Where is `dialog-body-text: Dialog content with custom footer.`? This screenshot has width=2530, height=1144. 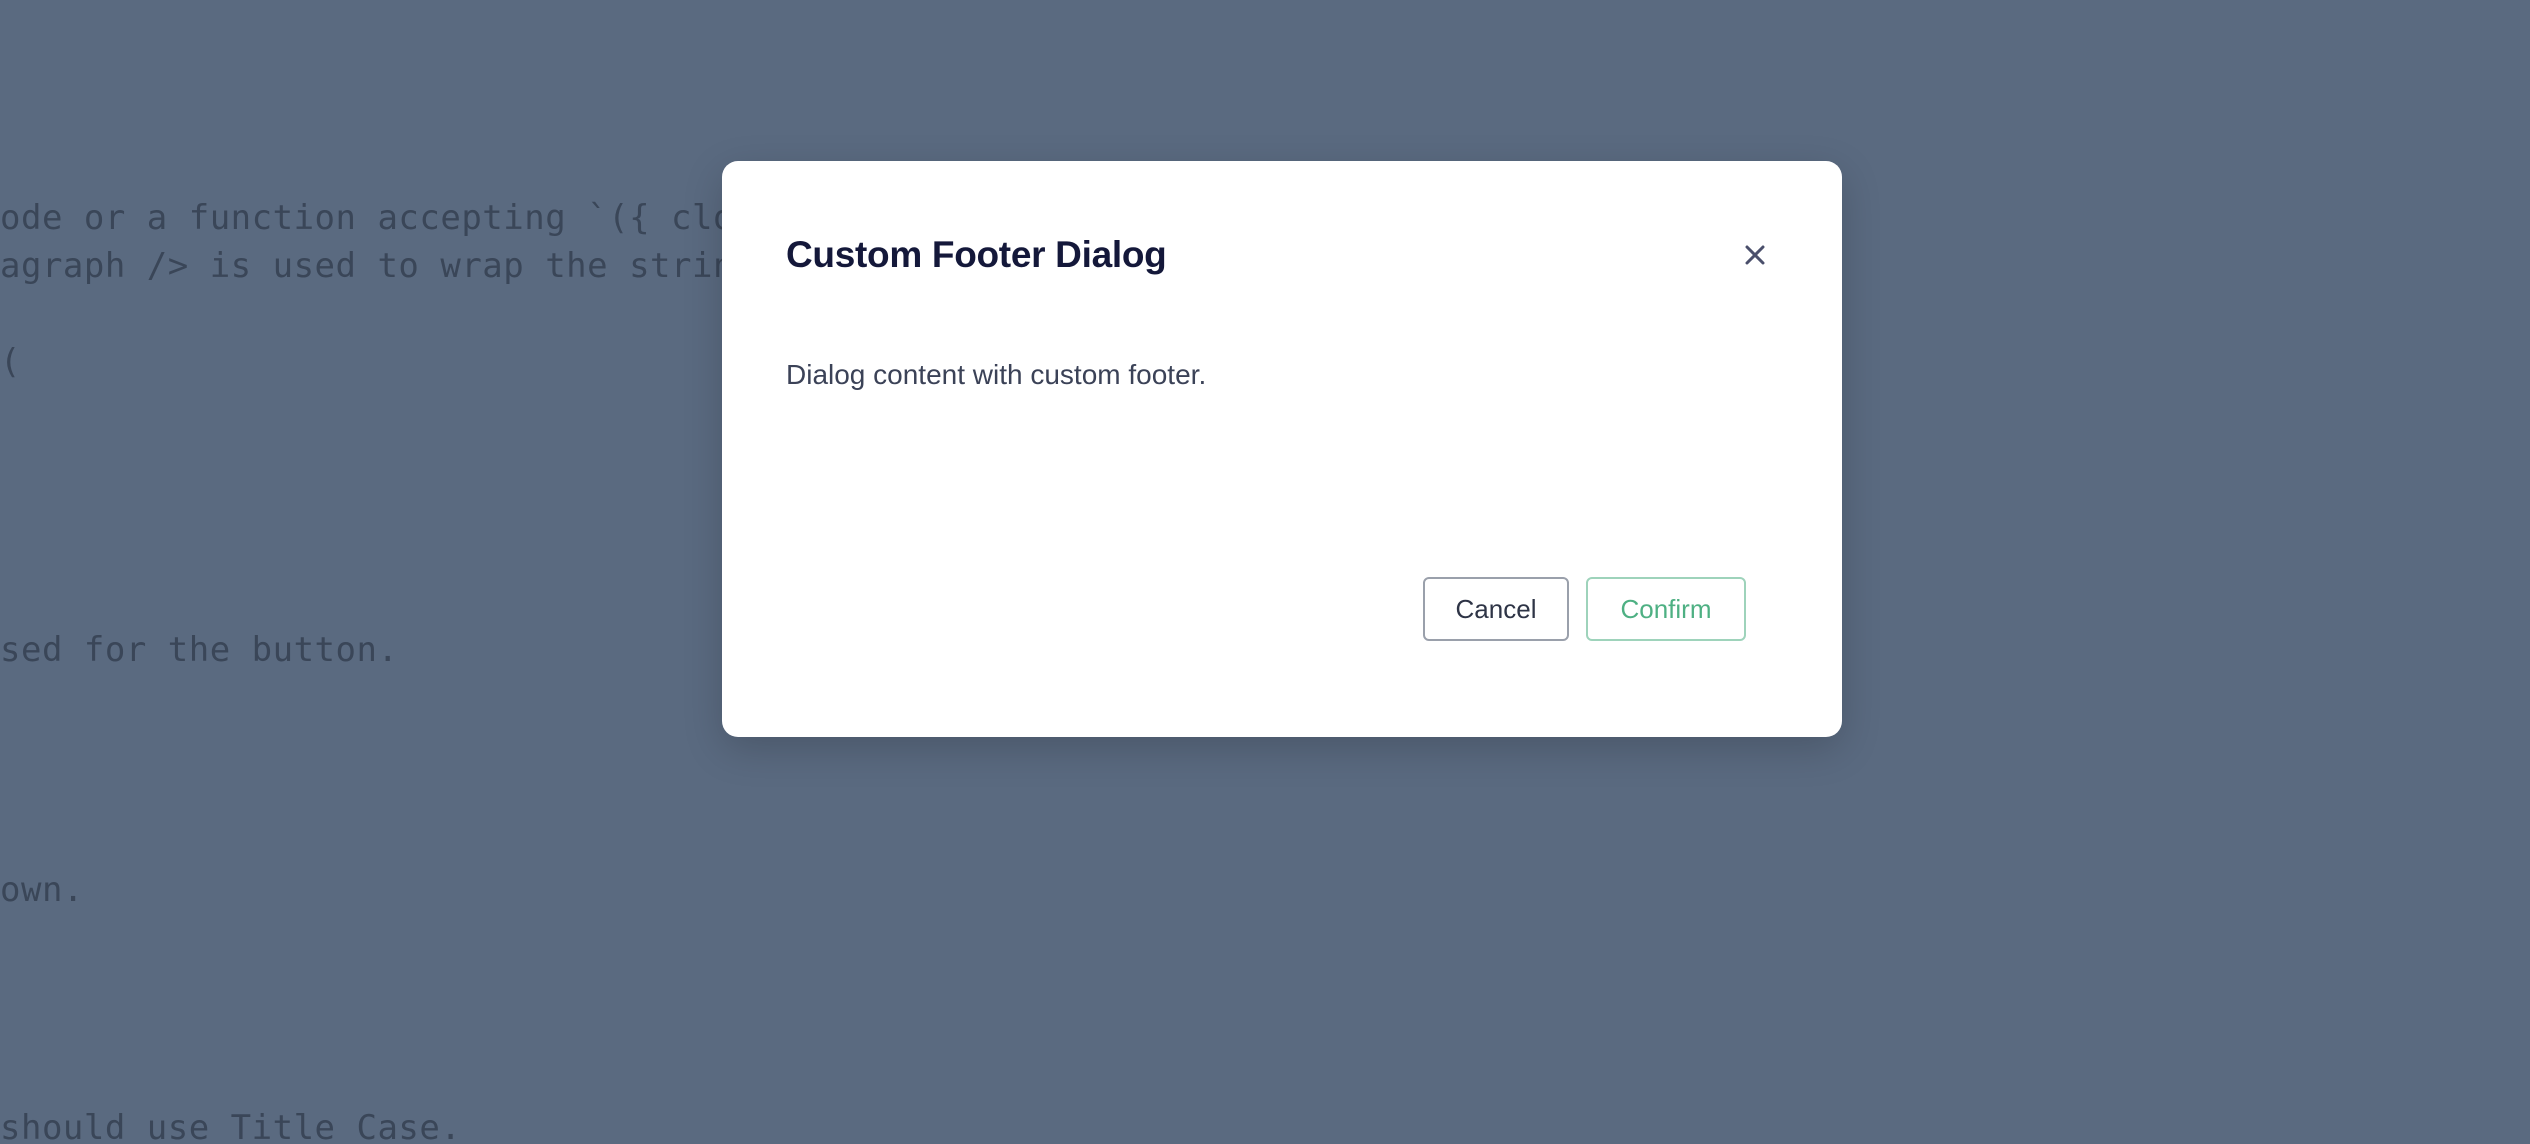 dialog-body-text: Dialog content with custom footer. is located at coordinates (996, 374).